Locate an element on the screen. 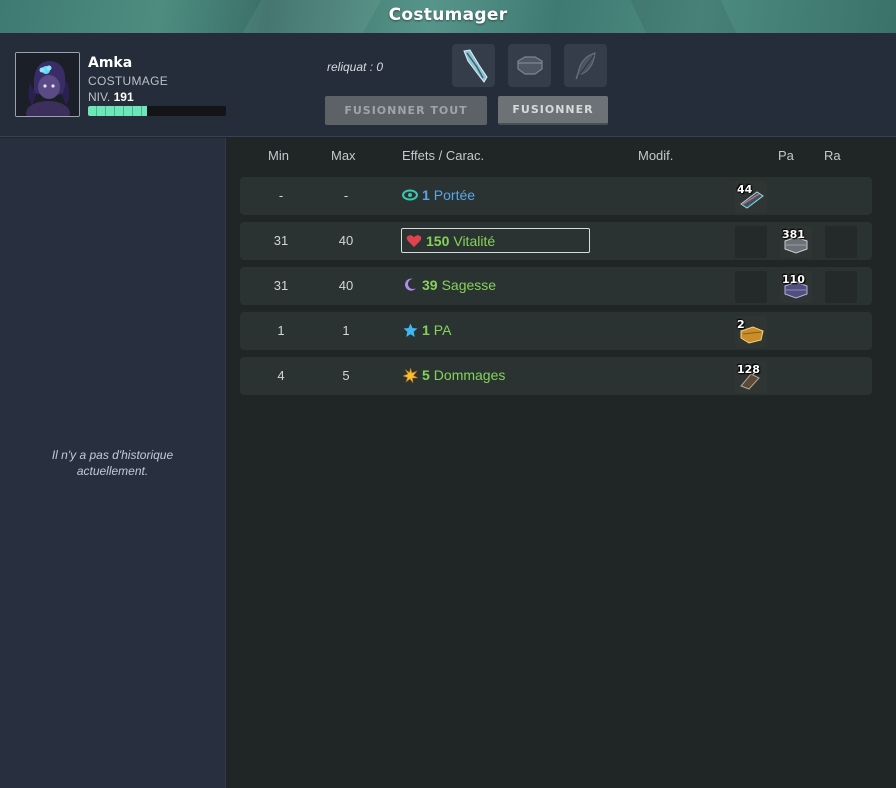 Image resolution: width=896 pixels, height=788 pixels. crystal-shard-slot is located at coordinates (473, 65).